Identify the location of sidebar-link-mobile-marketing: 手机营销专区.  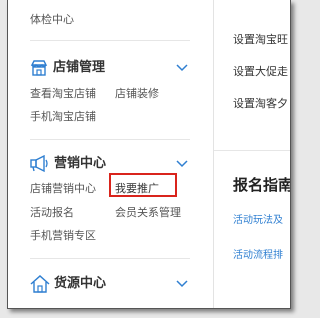
(63, 236).